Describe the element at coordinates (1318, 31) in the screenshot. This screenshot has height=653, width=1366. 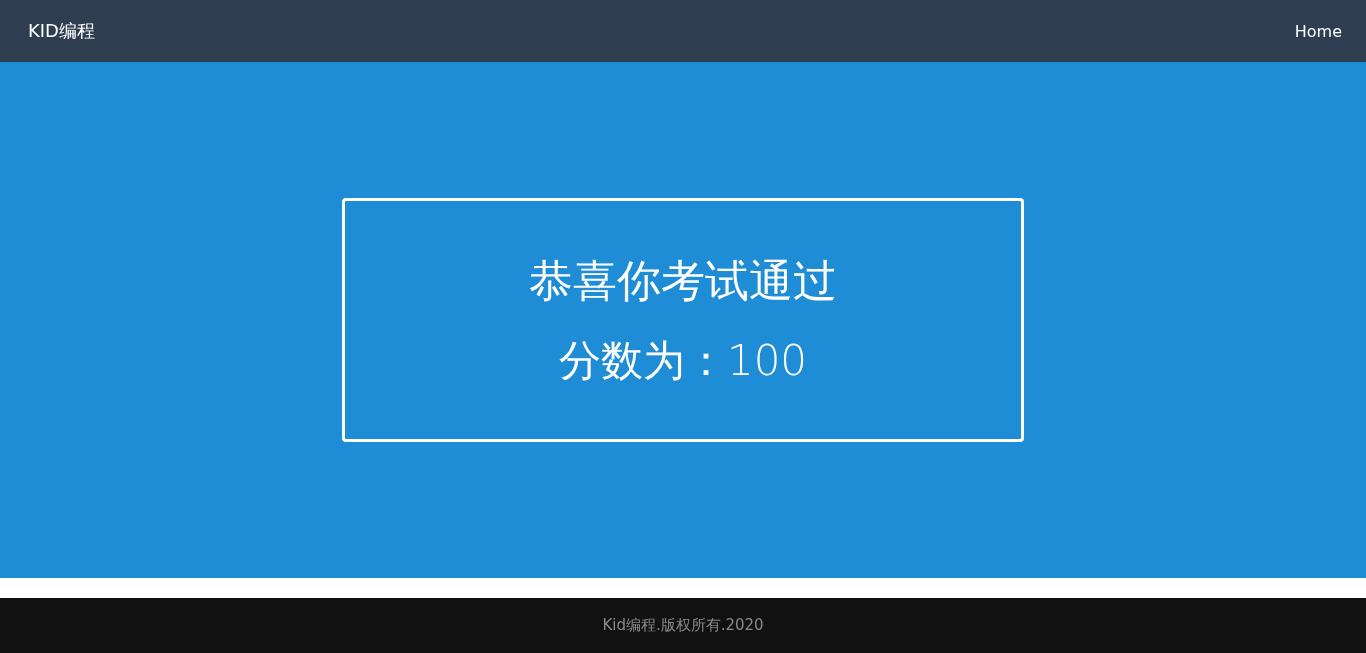
I see `nav-link: Home` at that location.